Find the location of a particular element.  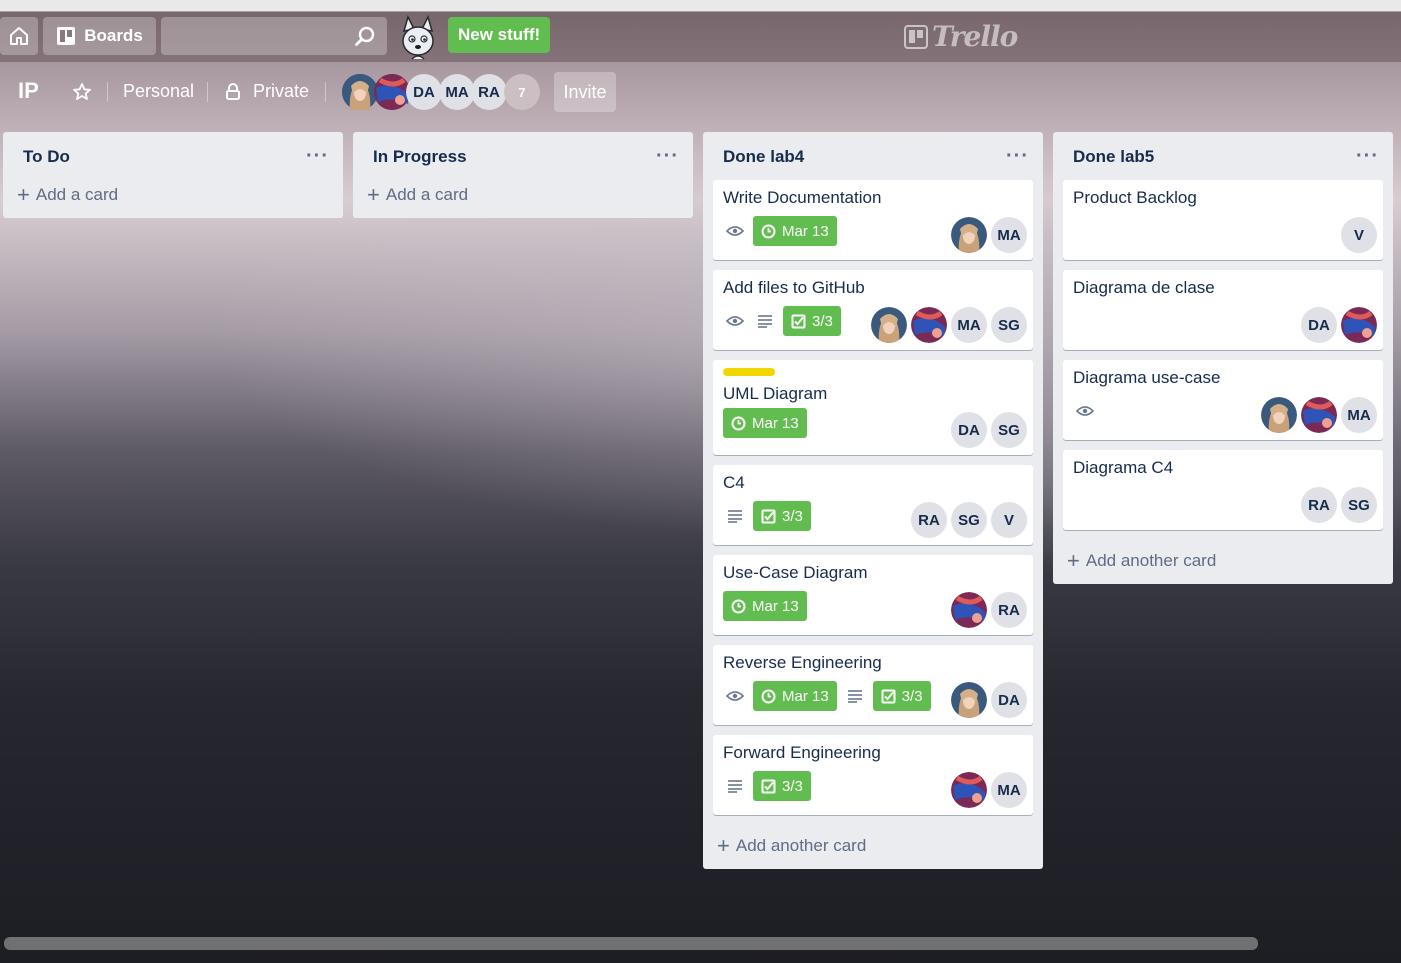

card-title: Forward Engineering is located at coordinates (802, 752).